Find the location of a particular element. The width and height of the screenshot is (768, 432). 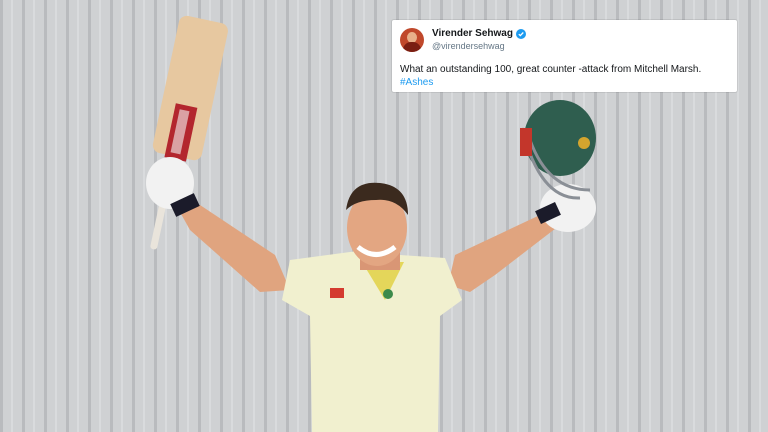

hashtag-link: #Ashes is located at coordinates (564, 82).